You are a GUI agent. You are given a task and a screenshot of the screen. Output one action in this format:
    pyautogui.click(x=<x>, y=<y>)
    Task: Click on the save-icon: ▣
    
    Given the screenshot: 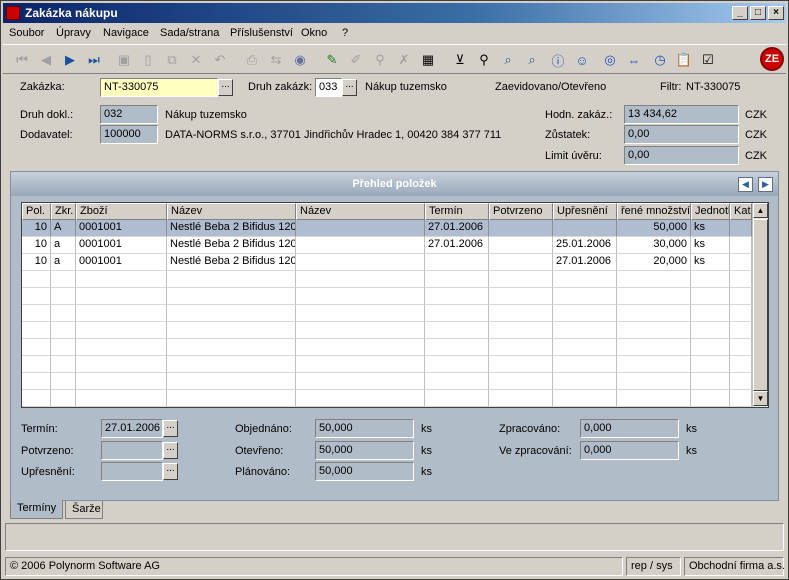 What is the action you would take?
    pyautogui.click(x=124, y=60)
    